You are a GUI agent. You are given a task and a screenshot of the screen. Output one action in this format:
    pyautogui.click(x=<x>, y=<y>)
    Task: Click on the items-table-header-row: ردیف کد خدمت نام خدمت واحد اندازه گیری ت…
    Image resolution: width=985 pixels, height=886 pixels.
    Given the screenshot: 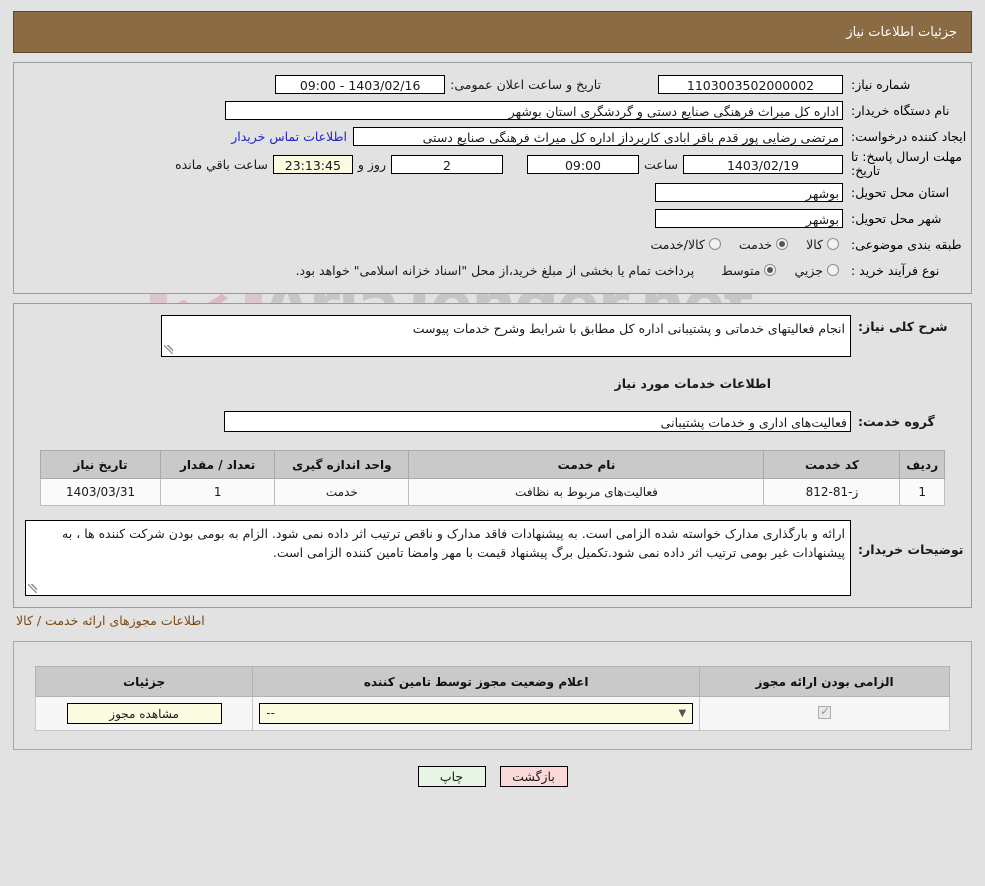 What is the action you would take?
    pyautogui.click(x=492, y=464)
    